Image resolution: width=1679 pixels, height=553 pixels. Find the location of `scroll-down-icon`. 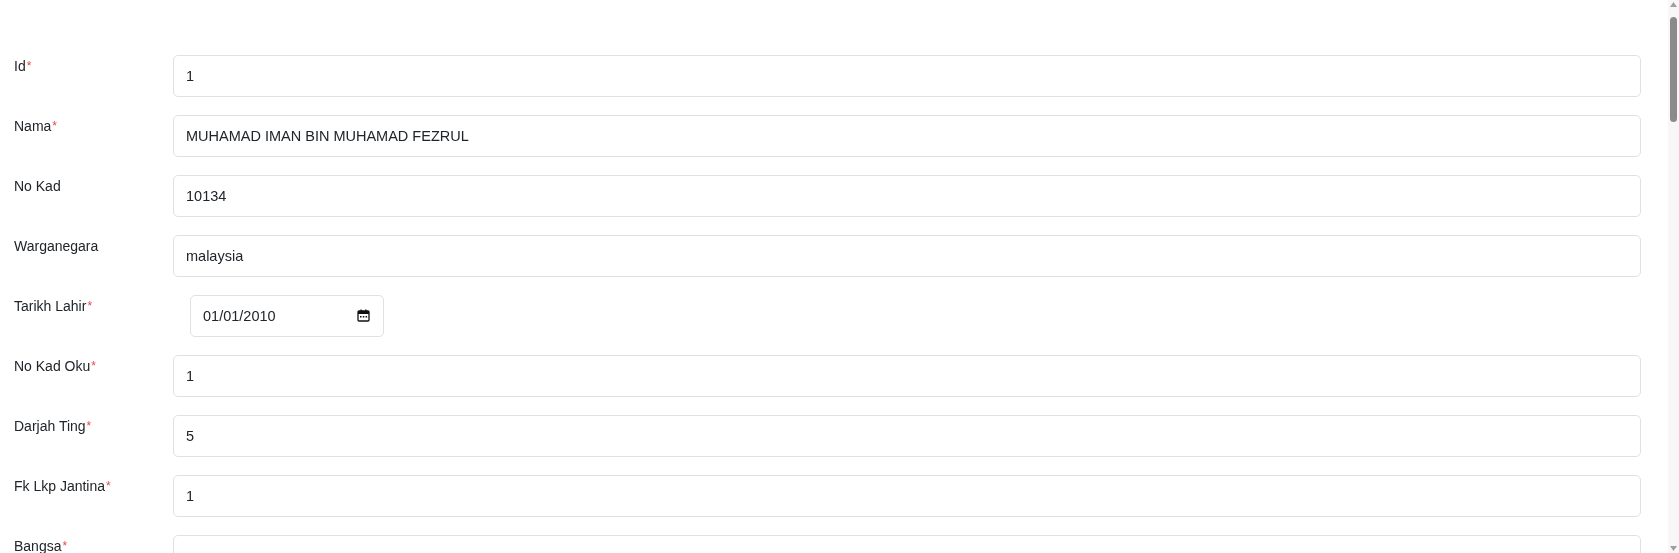

scroll-down-icon is located at coordinates (1673, 548).